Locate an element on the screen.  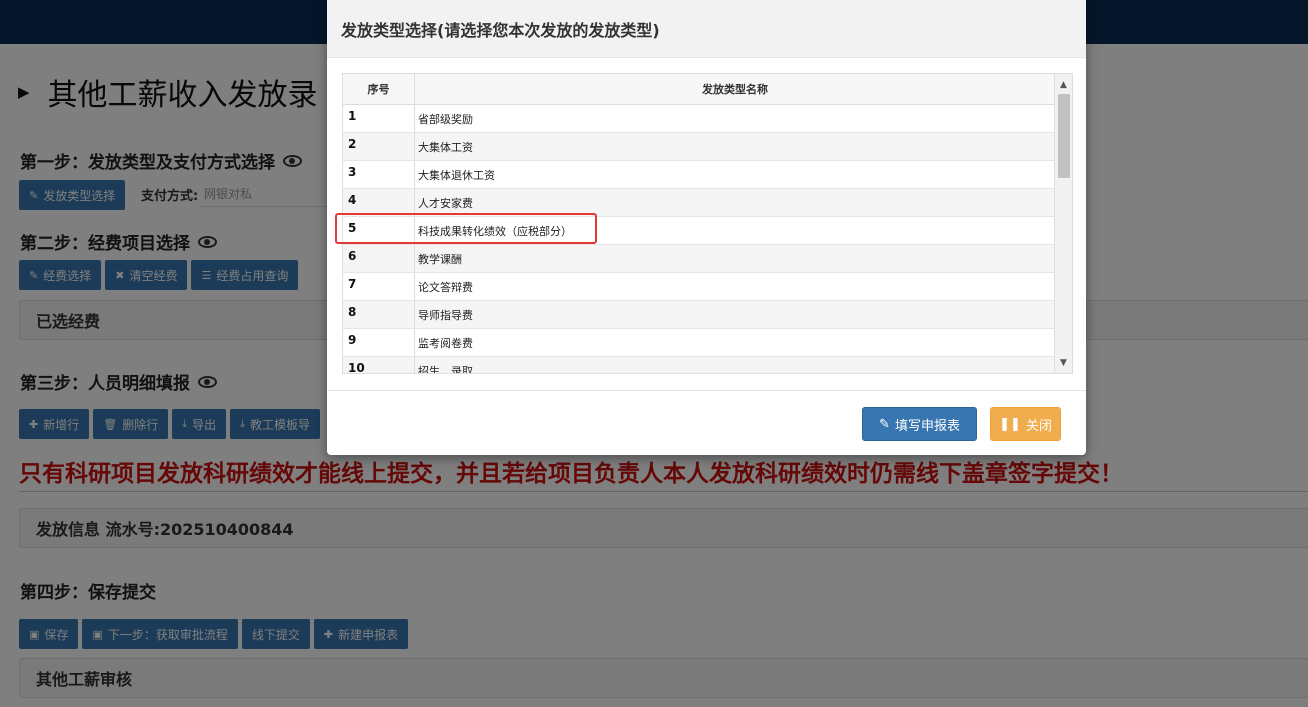
table-header: 序号 发放类型名称 is located at coordinates (699, 89).